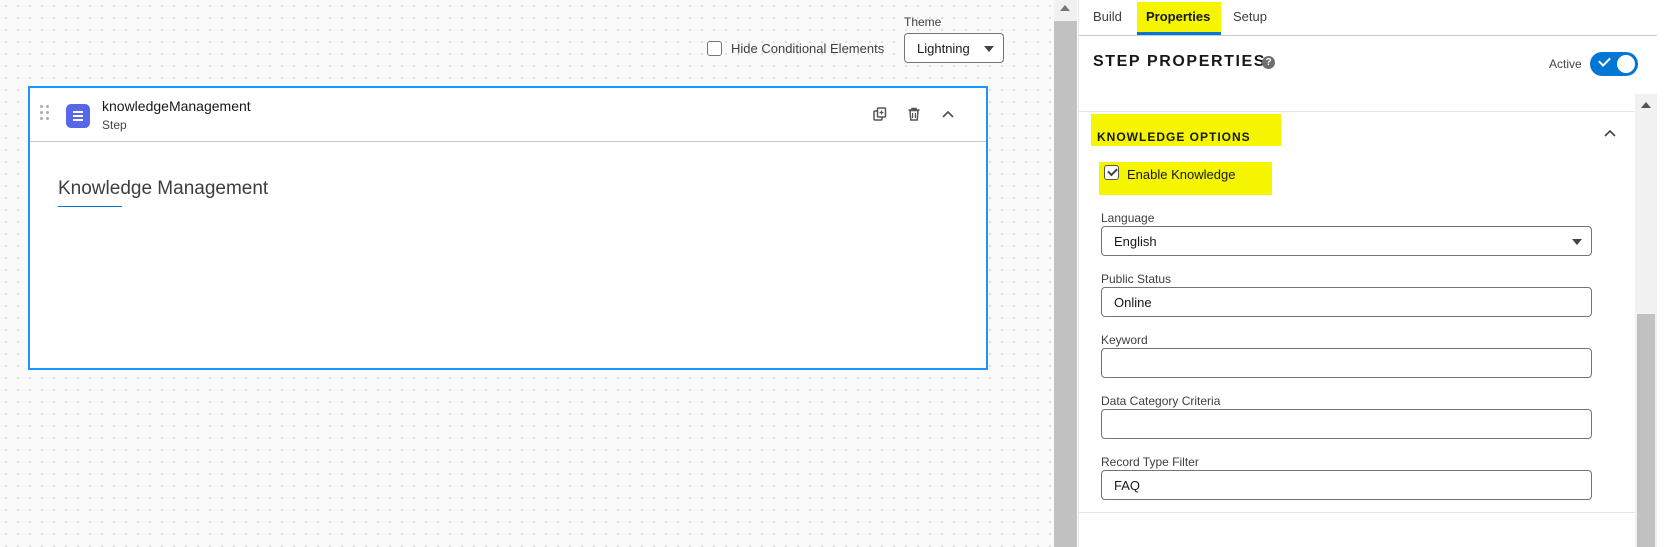 The image size is (1671, 547). I want to click on canvas-scrollbar, so click(1065, 273).